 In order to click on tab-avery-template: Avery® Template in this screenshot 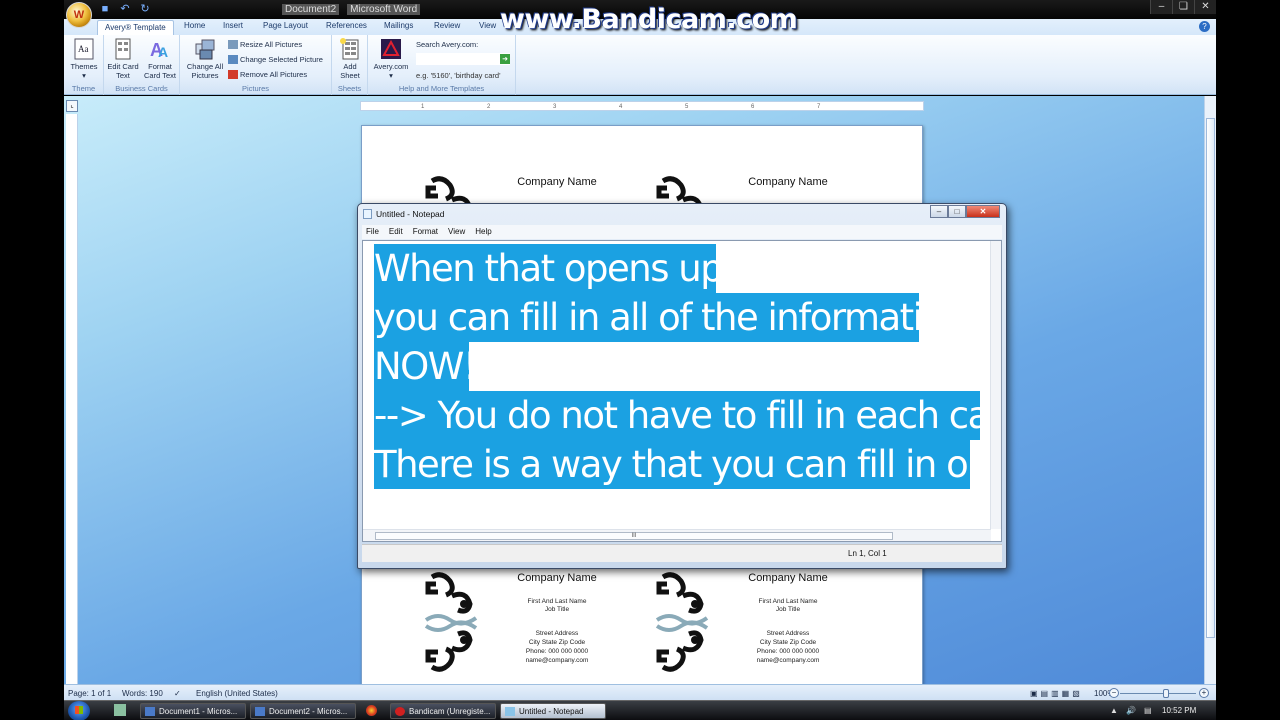, I will do `click(135, 27)`.